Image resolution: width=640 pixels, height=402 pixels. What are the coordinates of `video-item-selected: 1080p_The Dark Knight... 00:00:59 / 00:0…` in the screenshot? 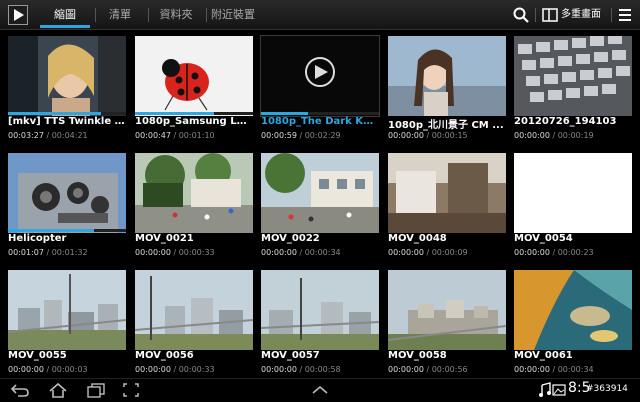 It's located at (320, 91).